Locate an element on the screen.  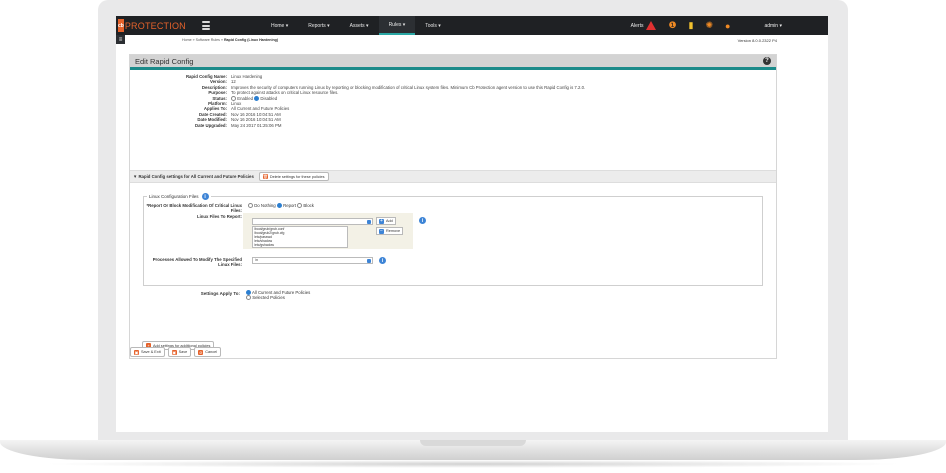
block-radio is located at coordinates (300, 205).